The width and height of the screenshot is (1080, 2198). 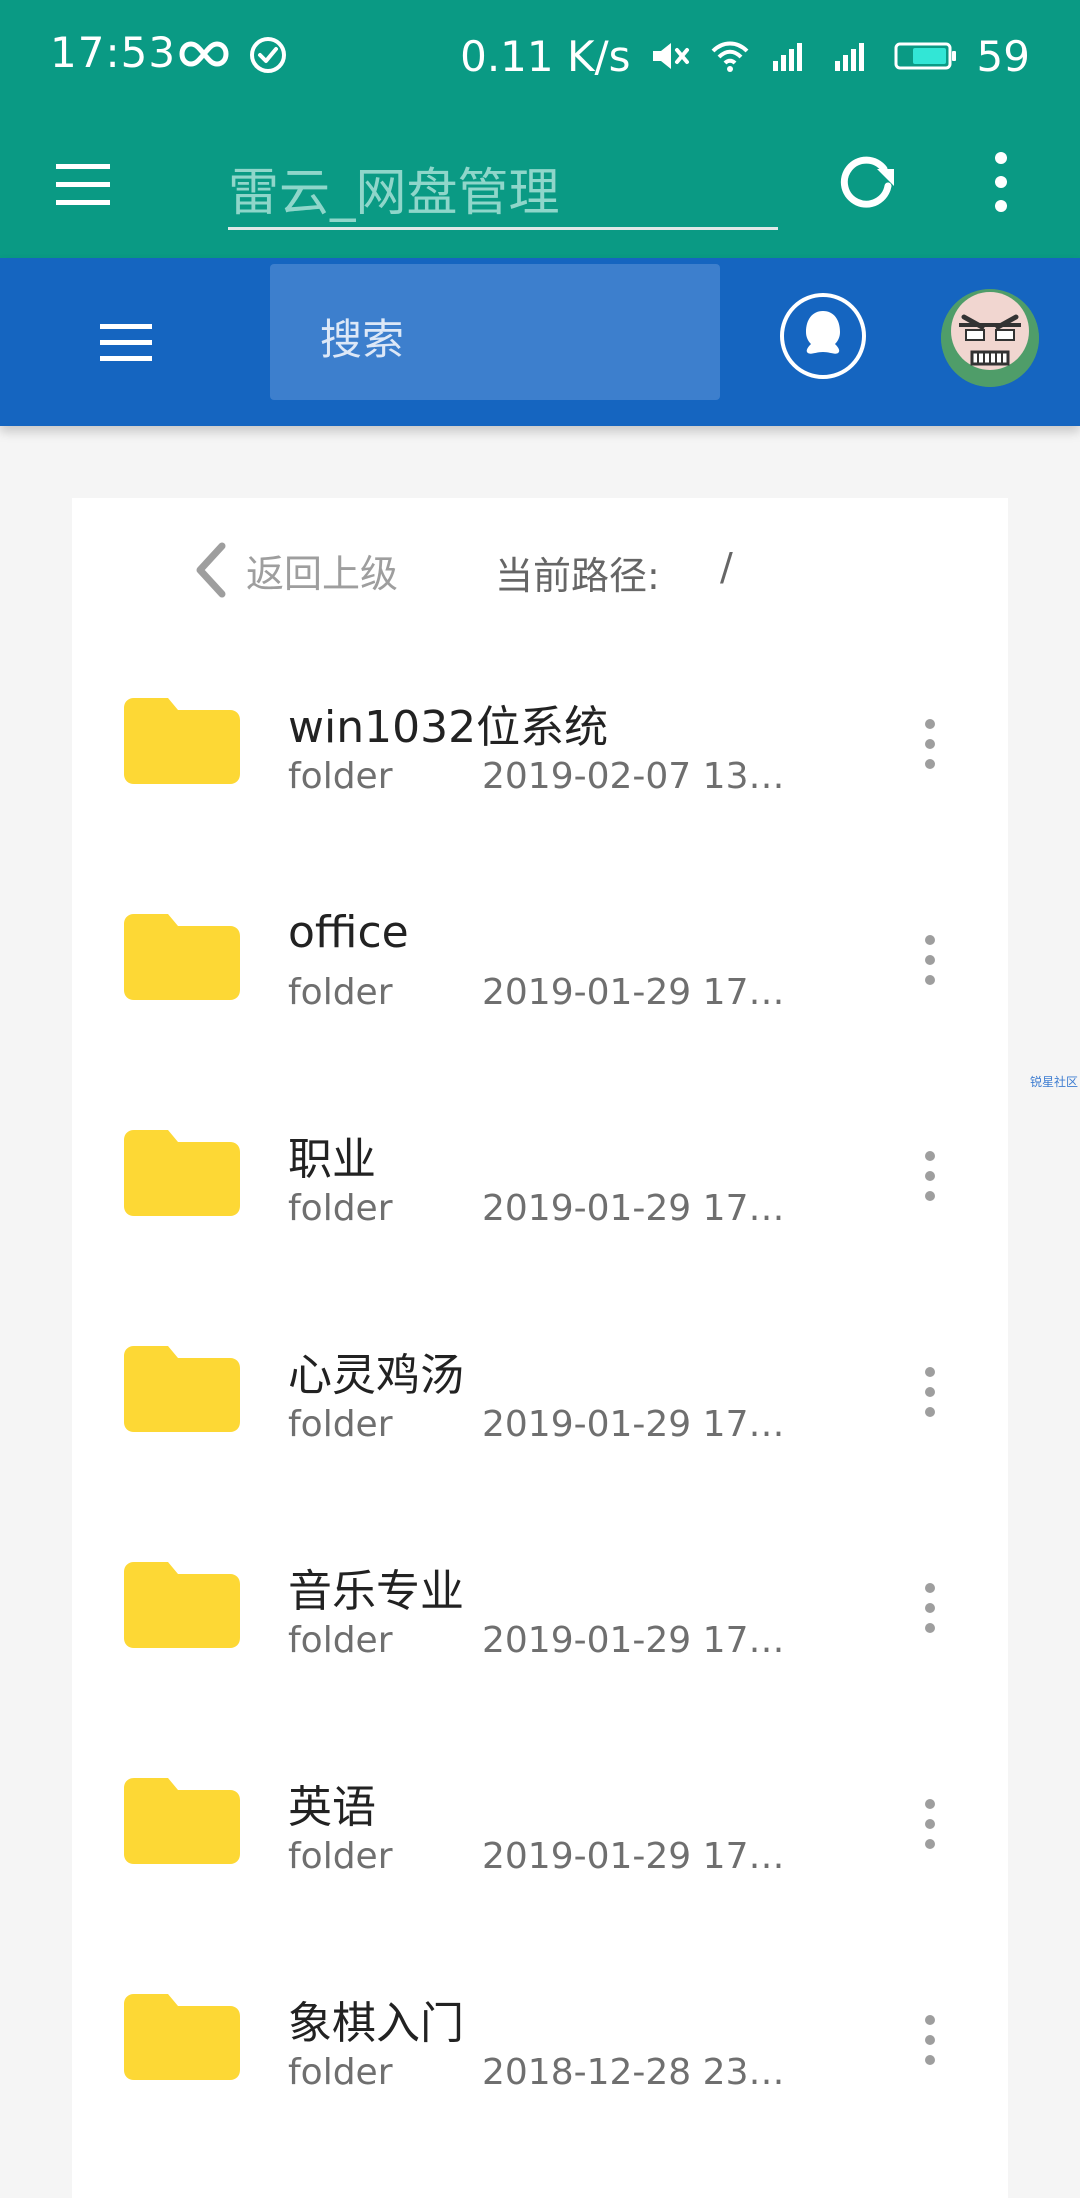 I want to click on file-name: 英语, so click(x=332, y=1807).